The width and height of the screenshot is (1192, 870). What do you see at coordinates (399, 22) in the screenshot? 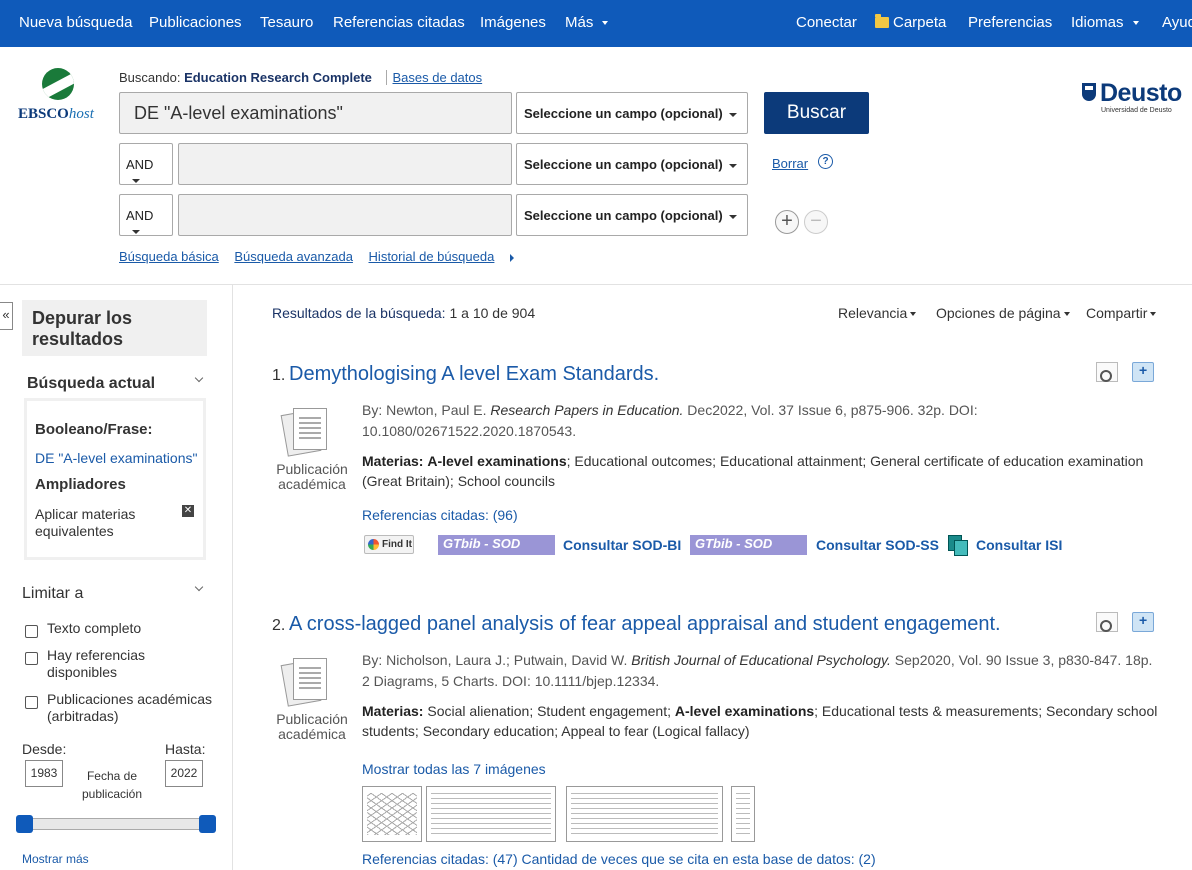
I see `nav-referencias-citadas: Referencias citadas` at bounding box center [399, 22].